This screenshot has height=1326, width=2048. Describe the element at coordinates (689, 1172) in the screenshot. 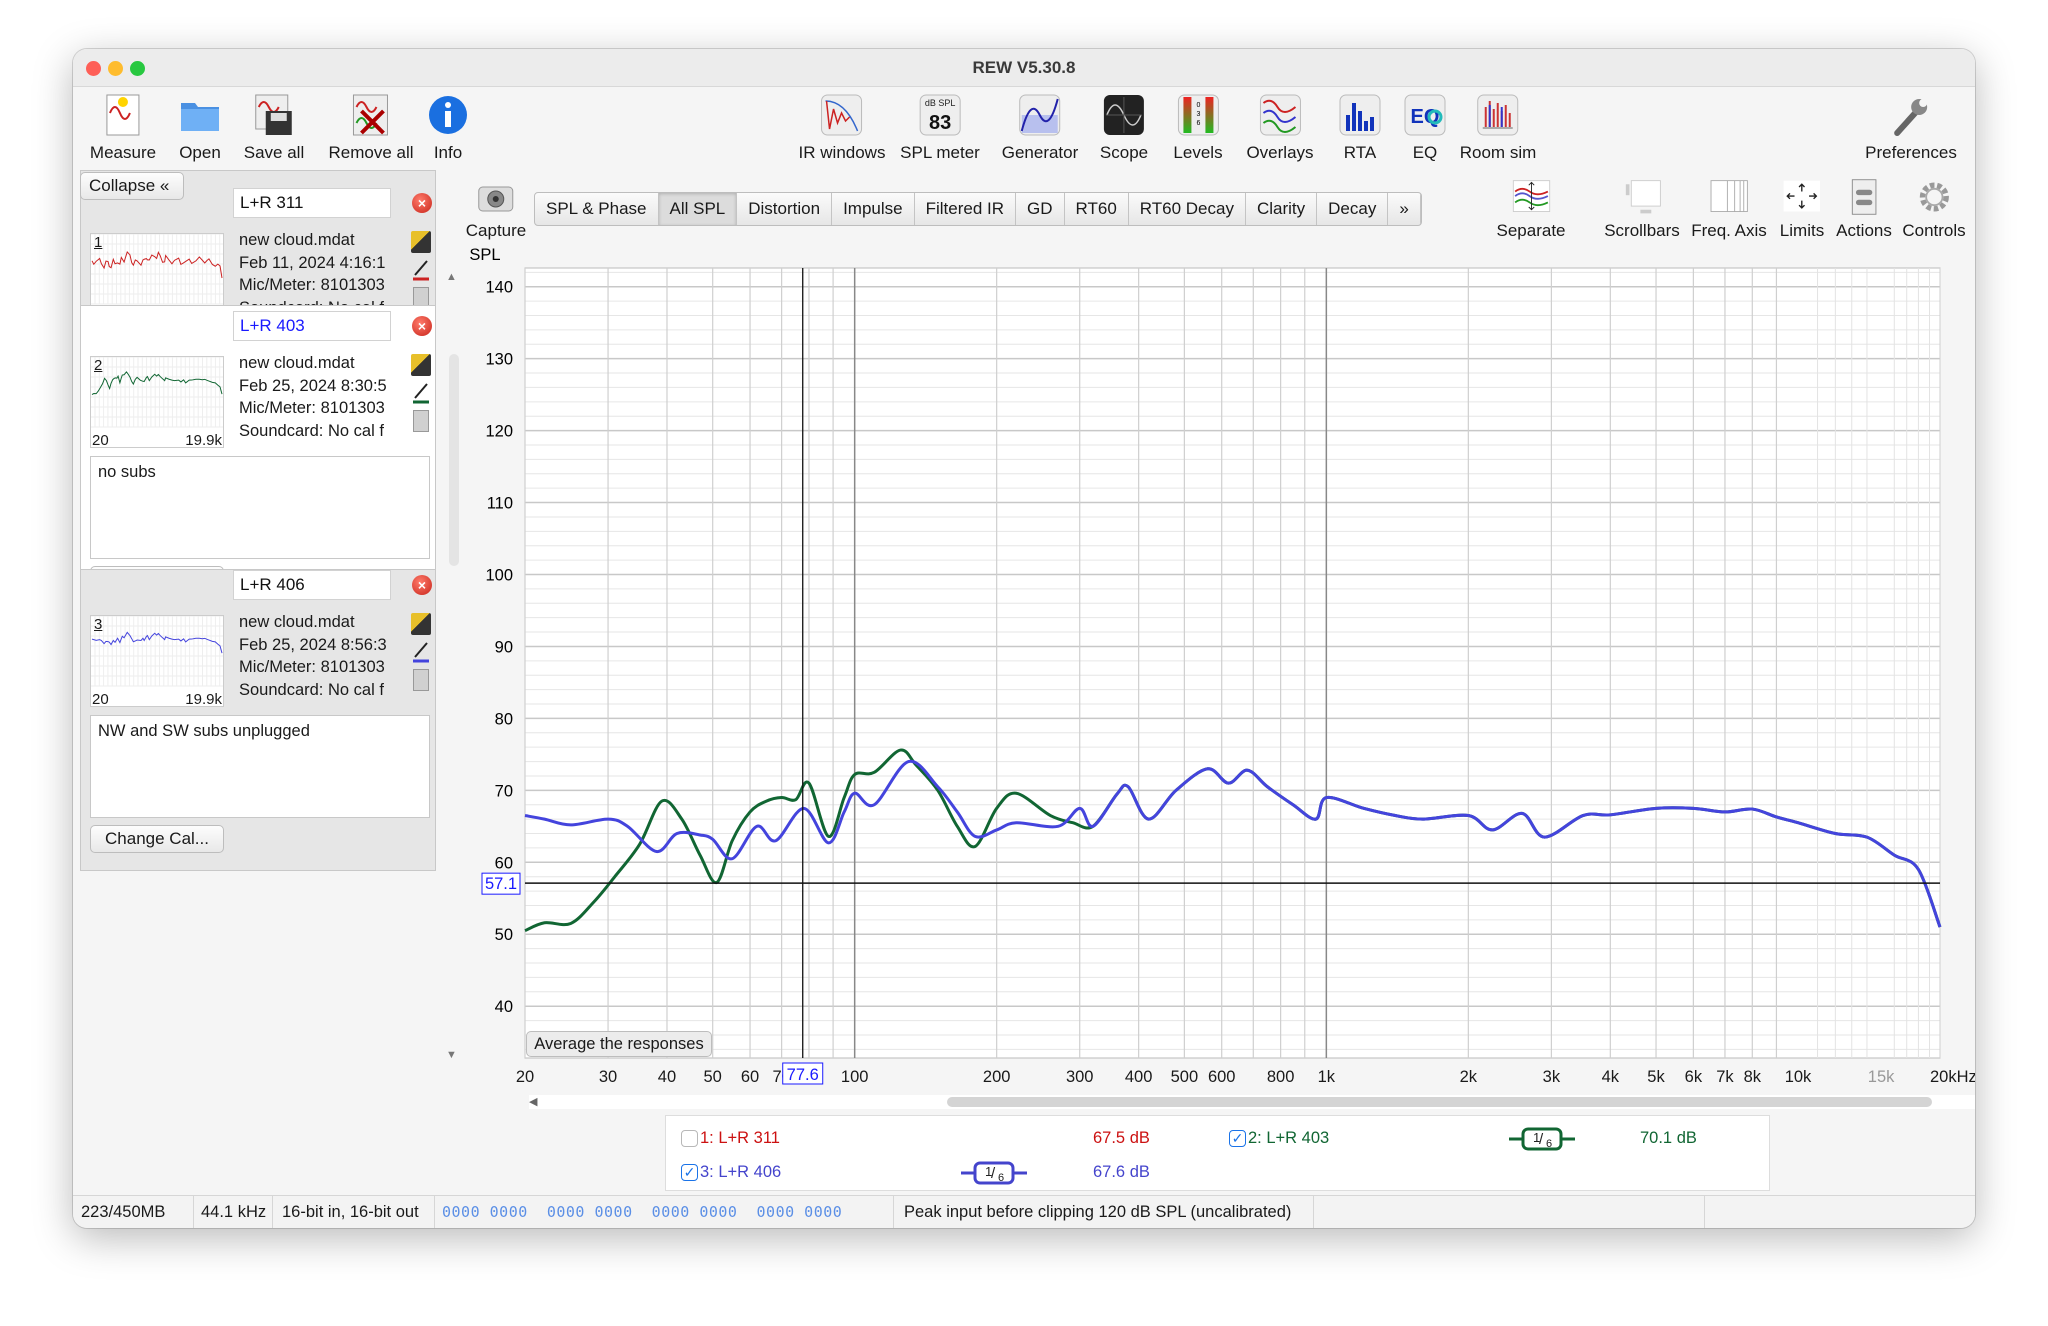

I see `legend-checkbox-3: ✓` at that location.